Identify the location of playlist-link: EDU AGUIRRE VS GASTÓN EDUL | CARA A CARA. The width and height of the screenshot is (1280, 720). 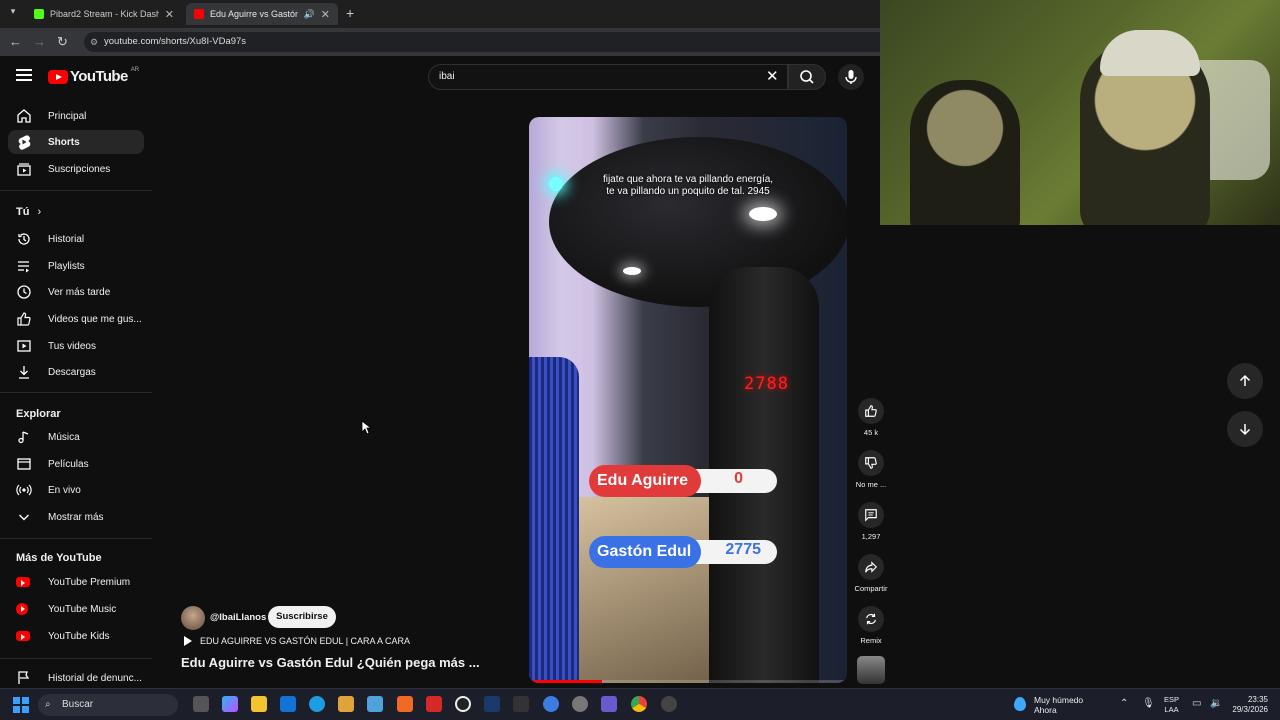
(297, 641).